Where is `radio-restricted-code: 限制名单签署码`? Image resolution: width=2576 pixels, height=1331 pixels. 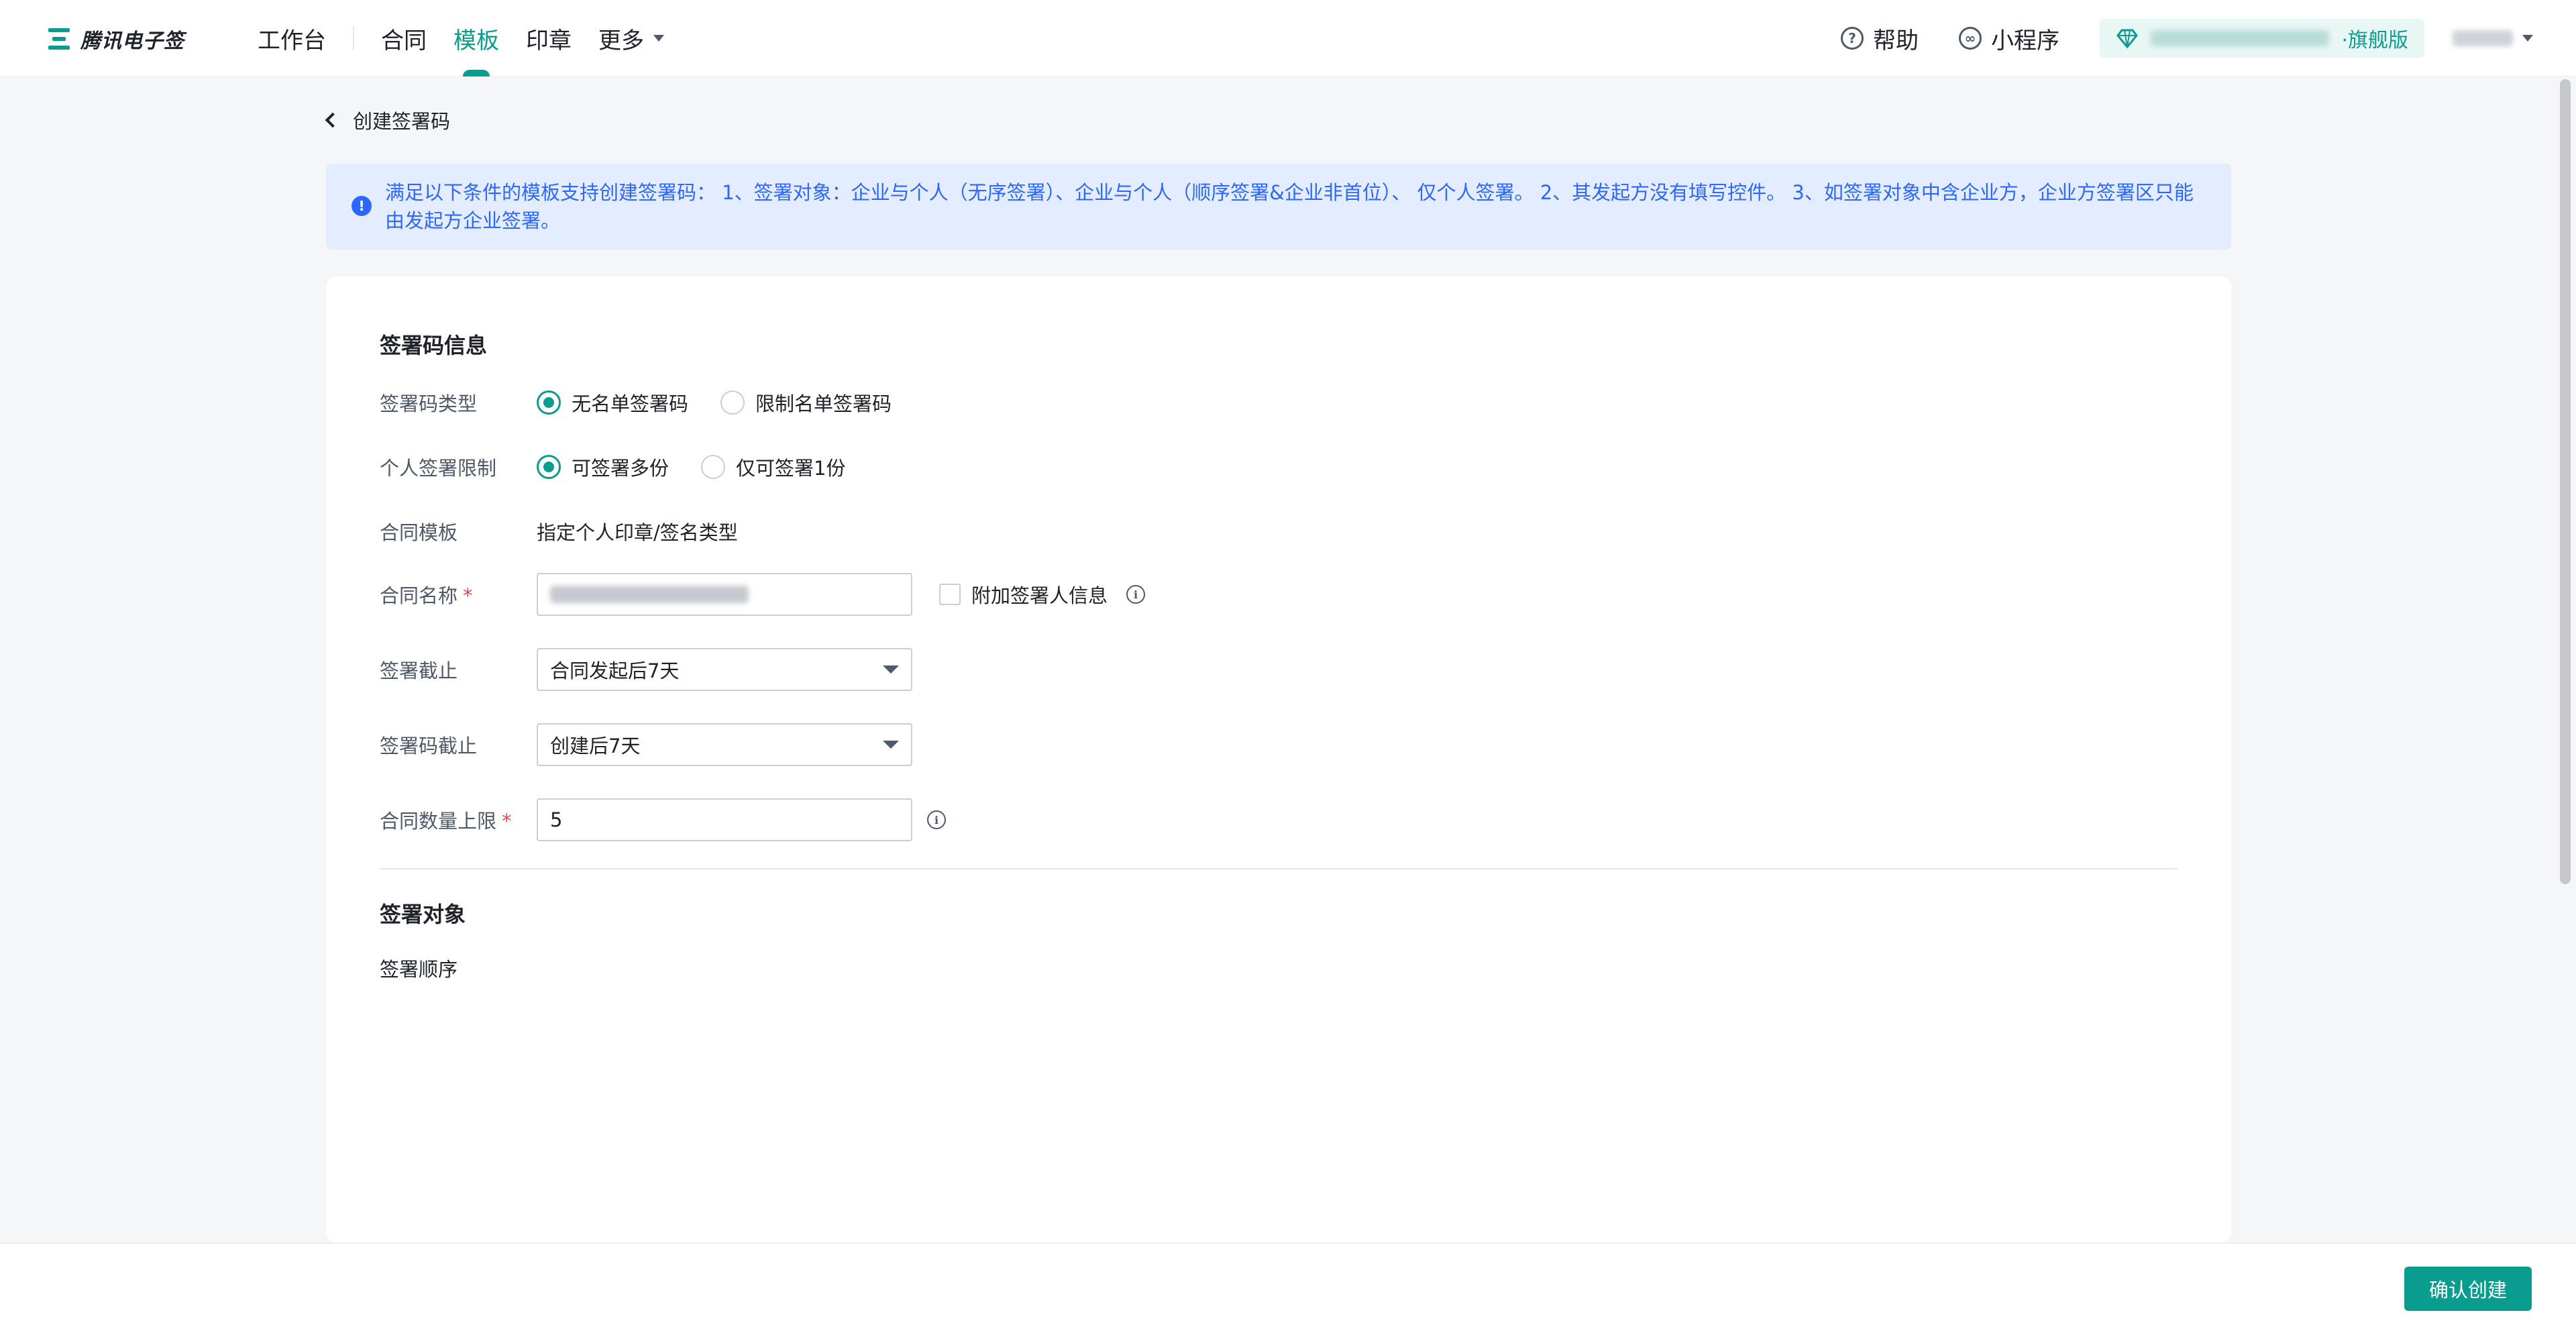
radio-restricted-code: 限制名单签署码 is located at coordinates (806, 402).